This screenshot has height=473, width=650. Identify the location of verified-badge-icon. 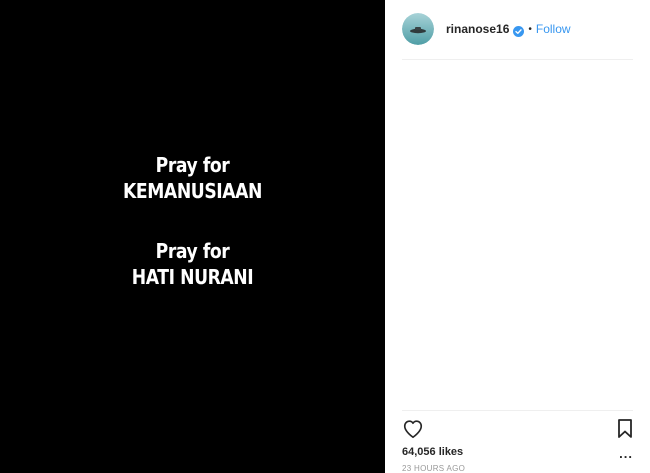
(519, 30).